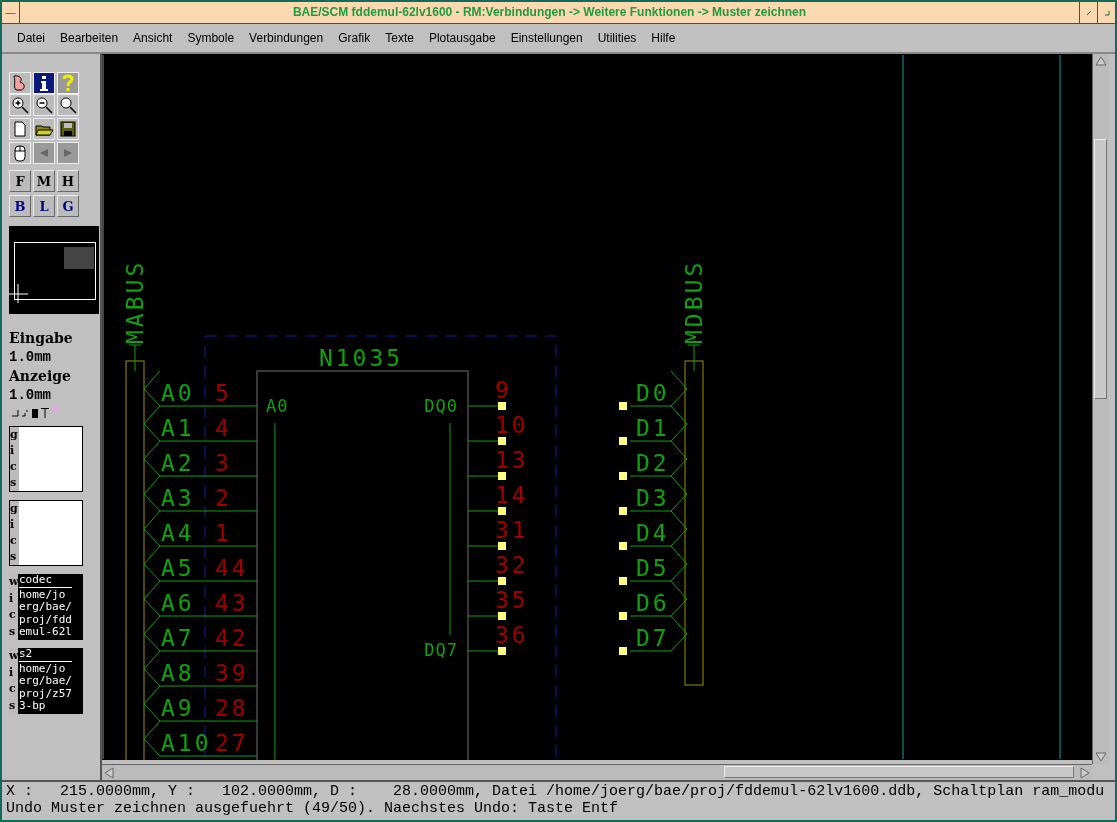 Image resolution: width=1117 pixels, height=822 pixels. Describe the element at coordinates (653, 393) in the screenshot. I see `net-label: D0` at that location.